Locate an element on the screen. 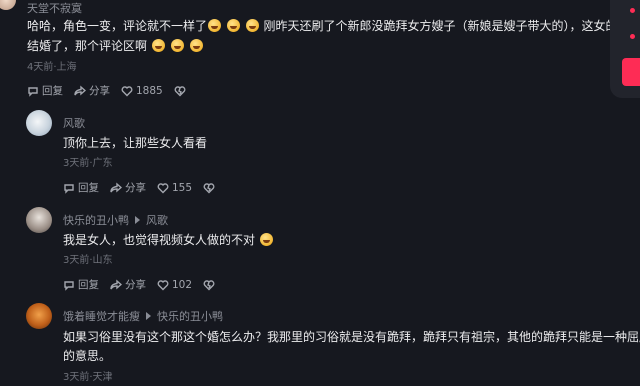 The height and width of the screenshot is (386, 640). like-button: 102 is located at coordinates (174, 285).